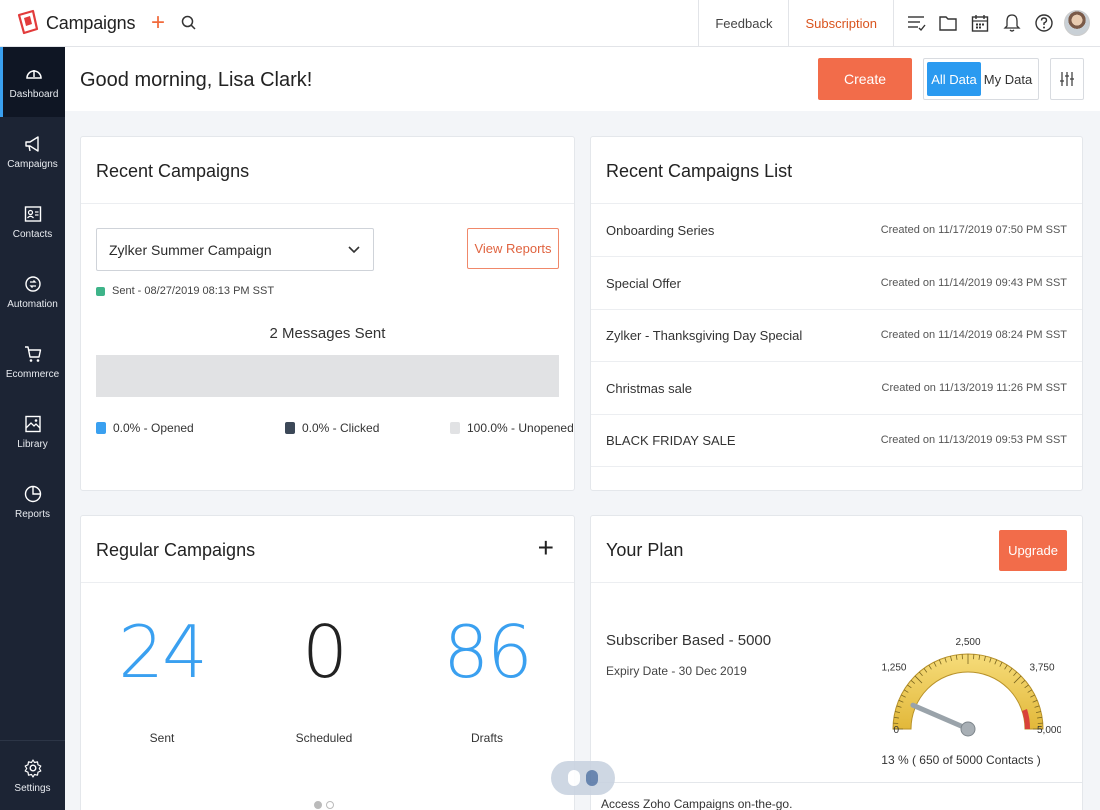  I want to click on create-button: Create, so click(865, 79).